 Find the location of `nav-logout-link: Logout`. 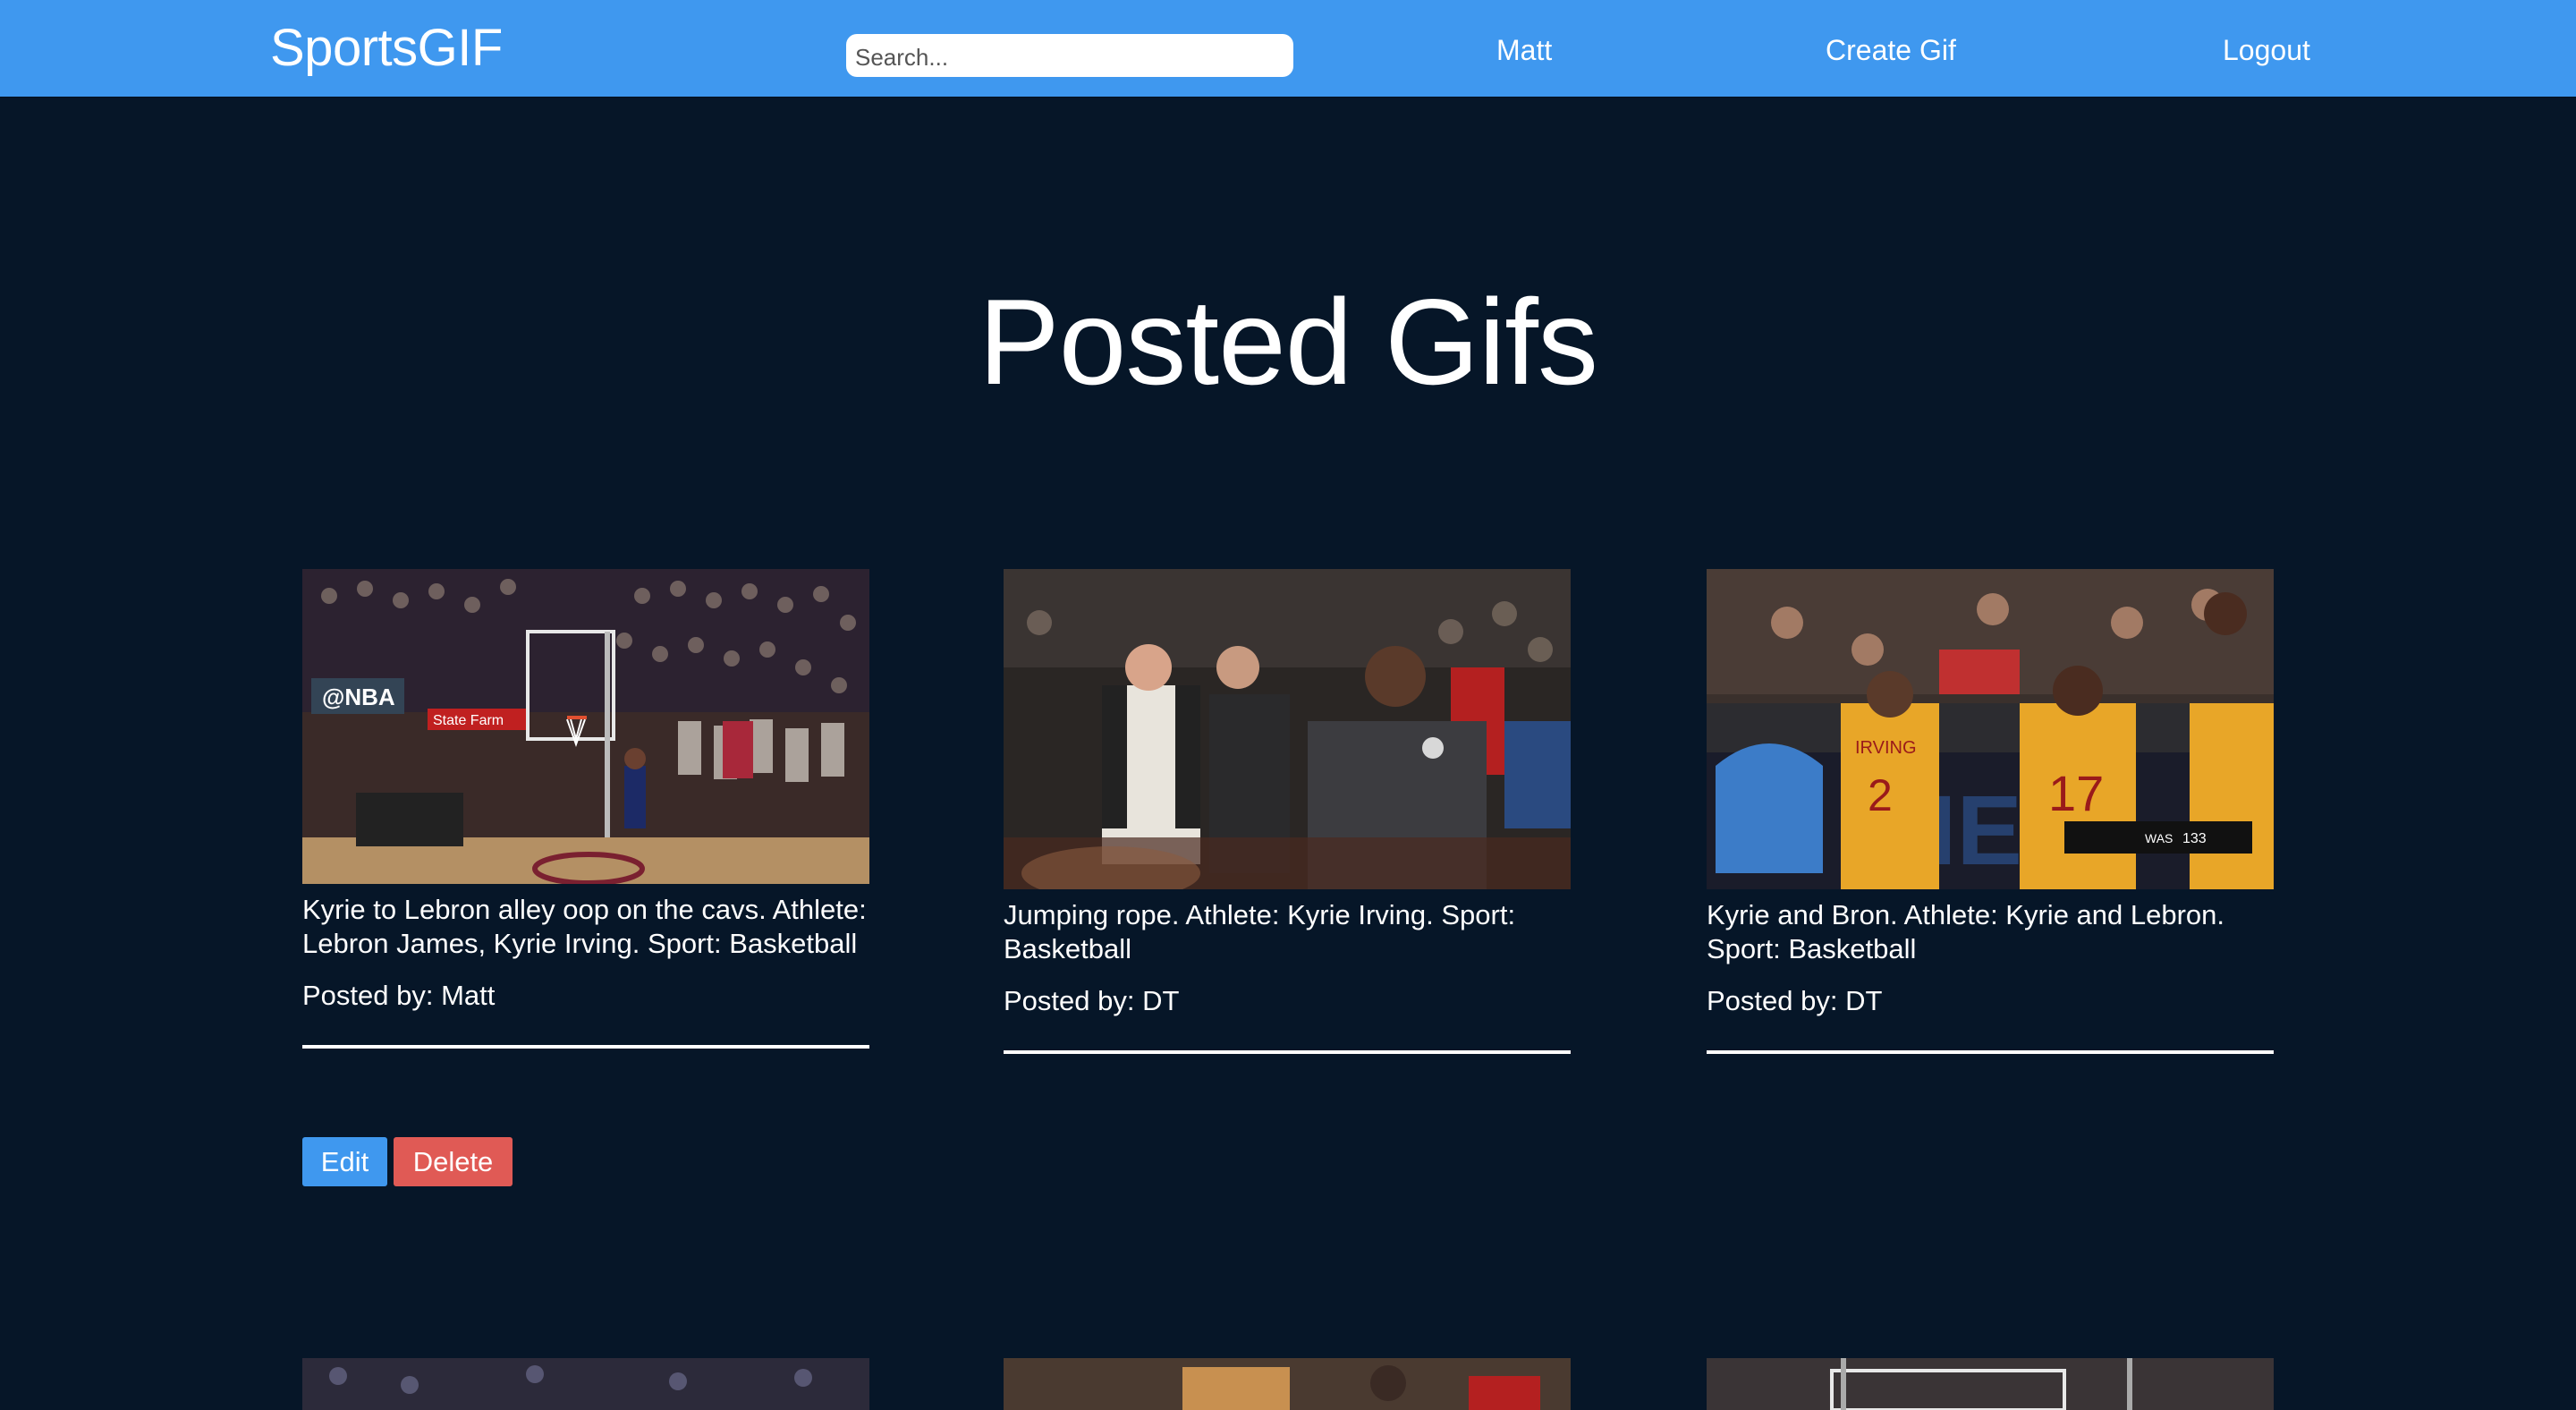

nav-logout-link: Logout is located at coordinates (2266, 50).